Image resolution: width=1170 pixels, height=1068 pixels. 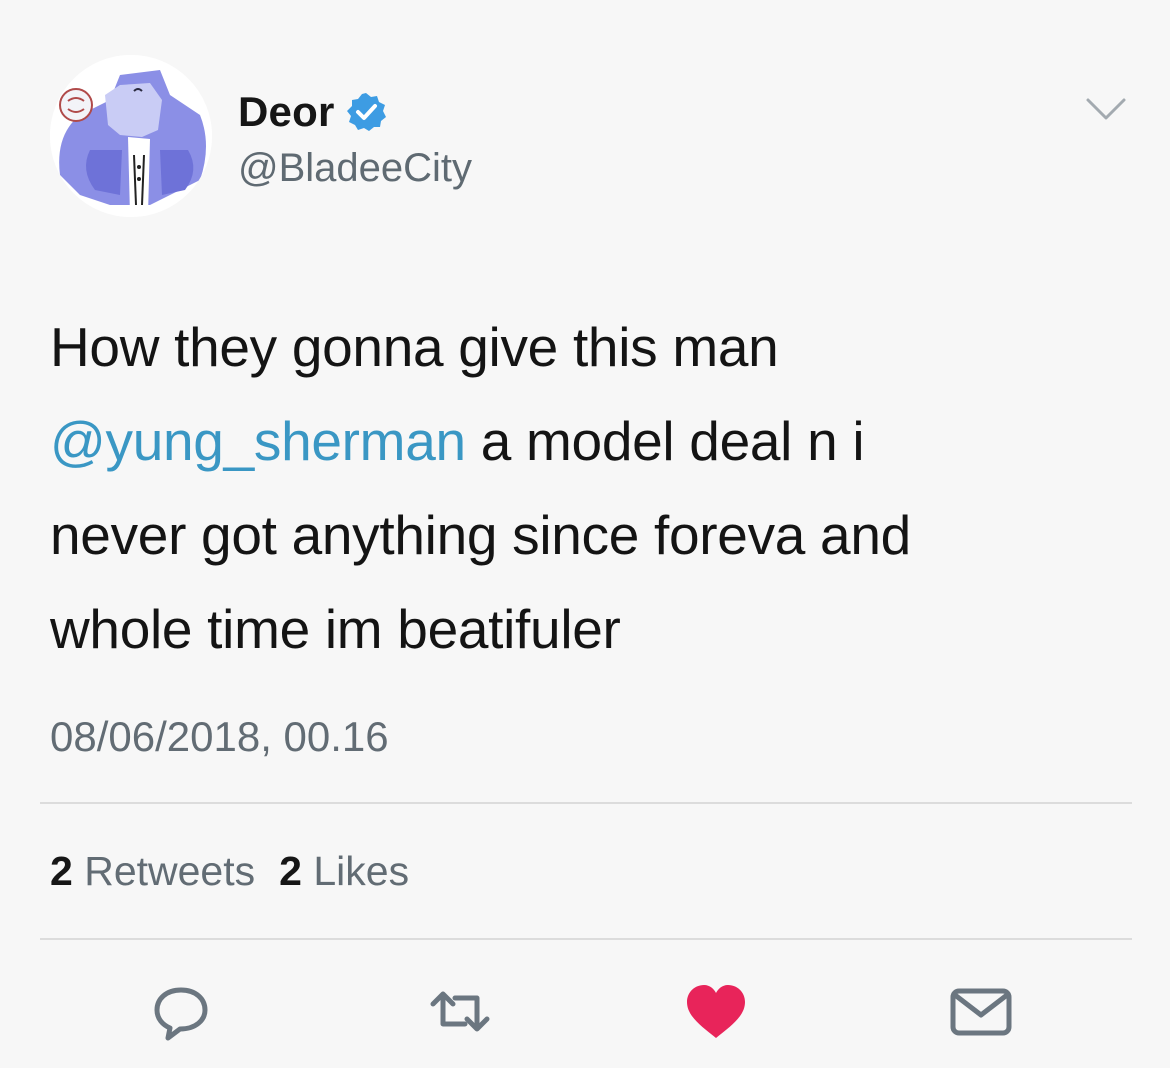 I want to click on tweet-line-1: How they gonna give this man, so click(x=414, y=347).